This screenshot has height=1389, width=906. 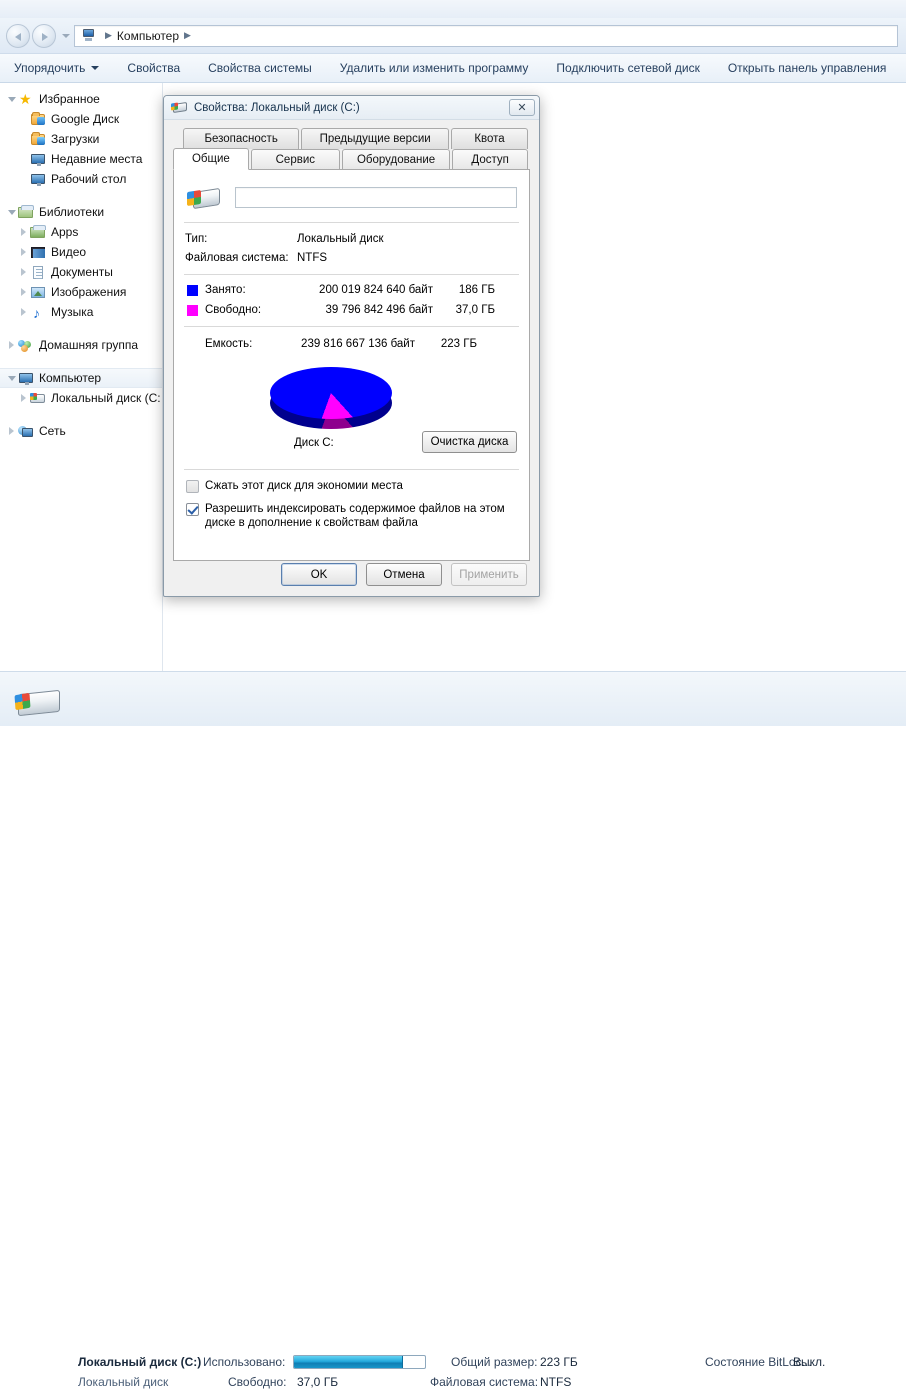 I want to click on volume-label-input, so click(x=376, y=197).